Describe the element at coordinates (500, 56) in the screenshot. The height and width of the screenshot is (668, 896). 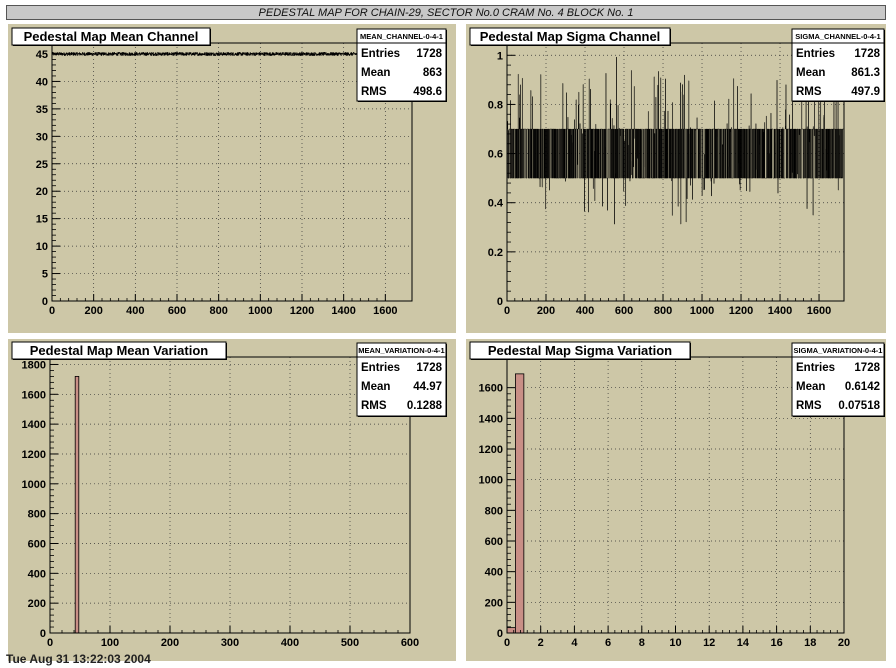
I see `y-tick-label: 1` at that location.